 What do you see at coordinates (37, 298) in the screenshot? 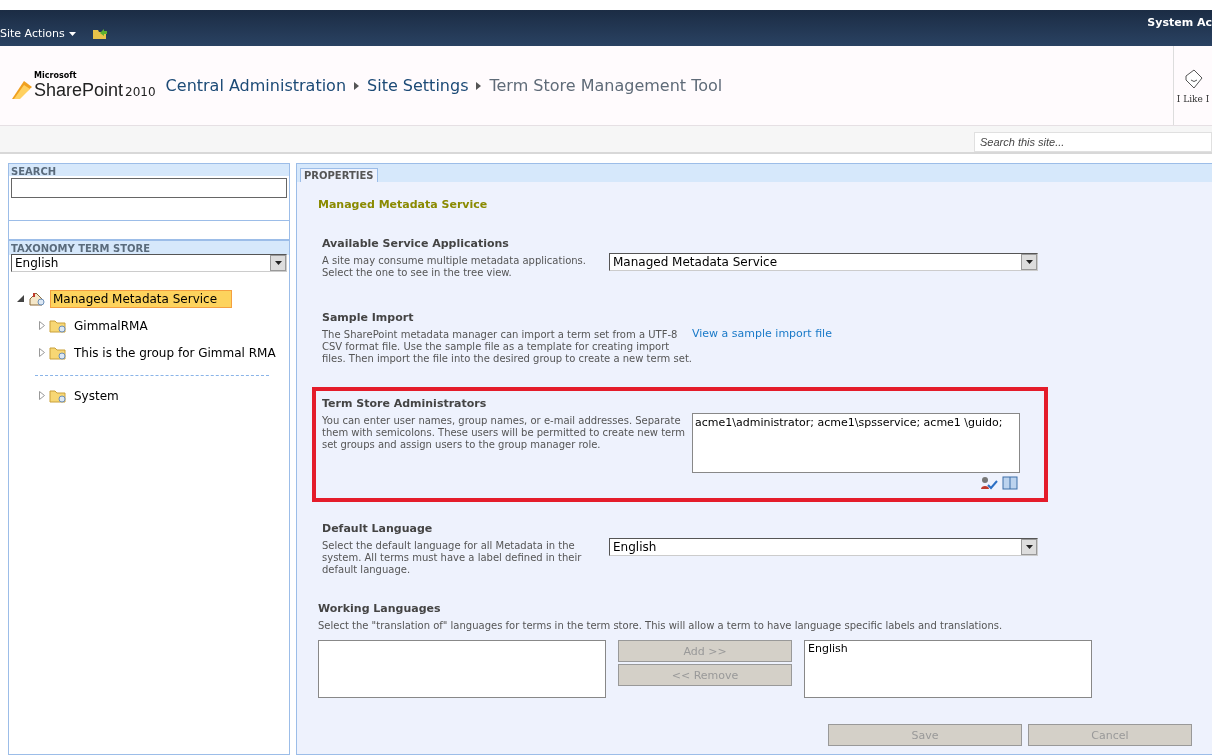
I see `house-tag-icon` at bounding box center [37, 298].